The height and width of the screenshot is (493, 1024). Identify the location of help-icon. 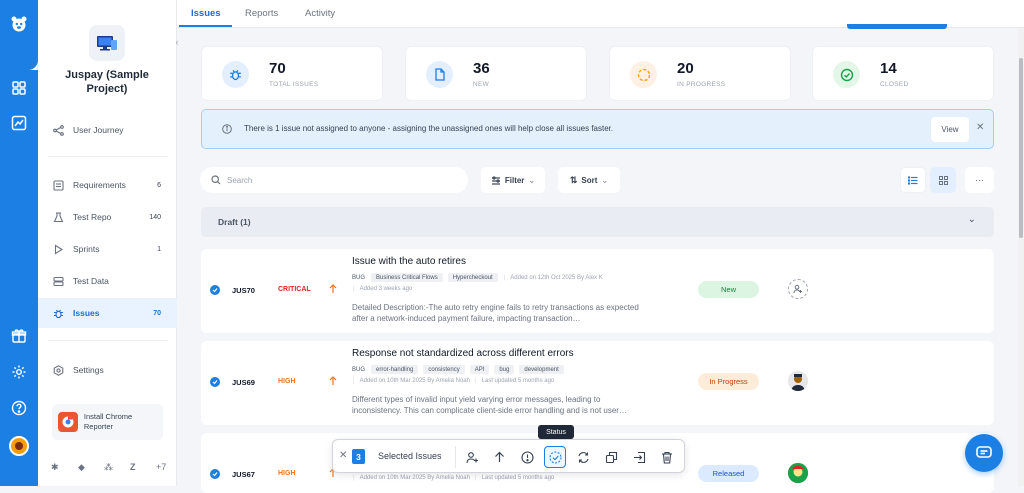
(19, 408).